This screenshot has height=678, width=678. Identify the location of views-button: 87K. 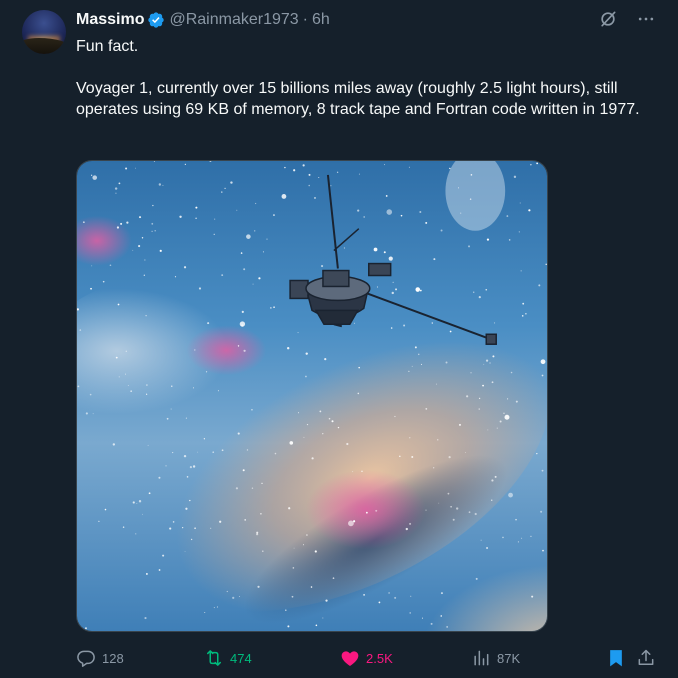
(495, 658).